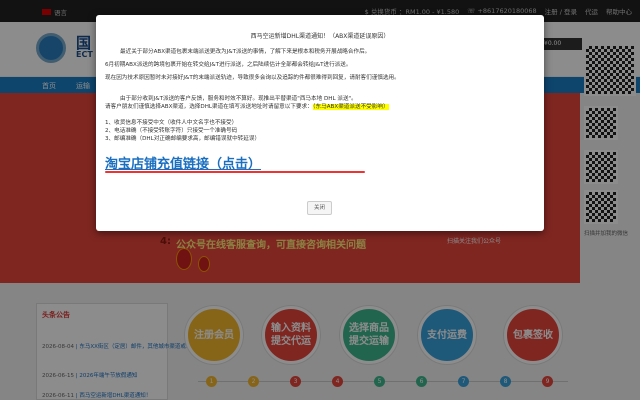 The width and height of the screenshot is (640, 400). I want to click on taobao-recharge-link: 淘宝店铺充值链接（点击）, so click(183, 162).